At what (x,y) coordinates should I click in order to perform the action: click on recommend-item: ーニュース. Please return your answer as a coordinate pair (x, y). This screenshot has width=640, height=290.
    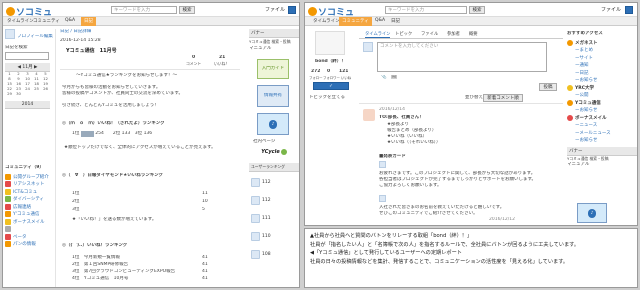
    Looking at the image, I should click on (602, 126).